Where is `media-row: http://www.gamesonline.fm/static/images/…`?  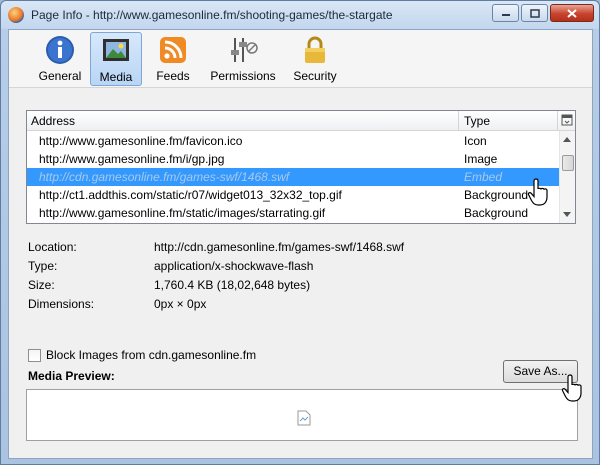 media-row: http://www.gamesonline.fm/static/images/… is located at coordinates (293, 213).